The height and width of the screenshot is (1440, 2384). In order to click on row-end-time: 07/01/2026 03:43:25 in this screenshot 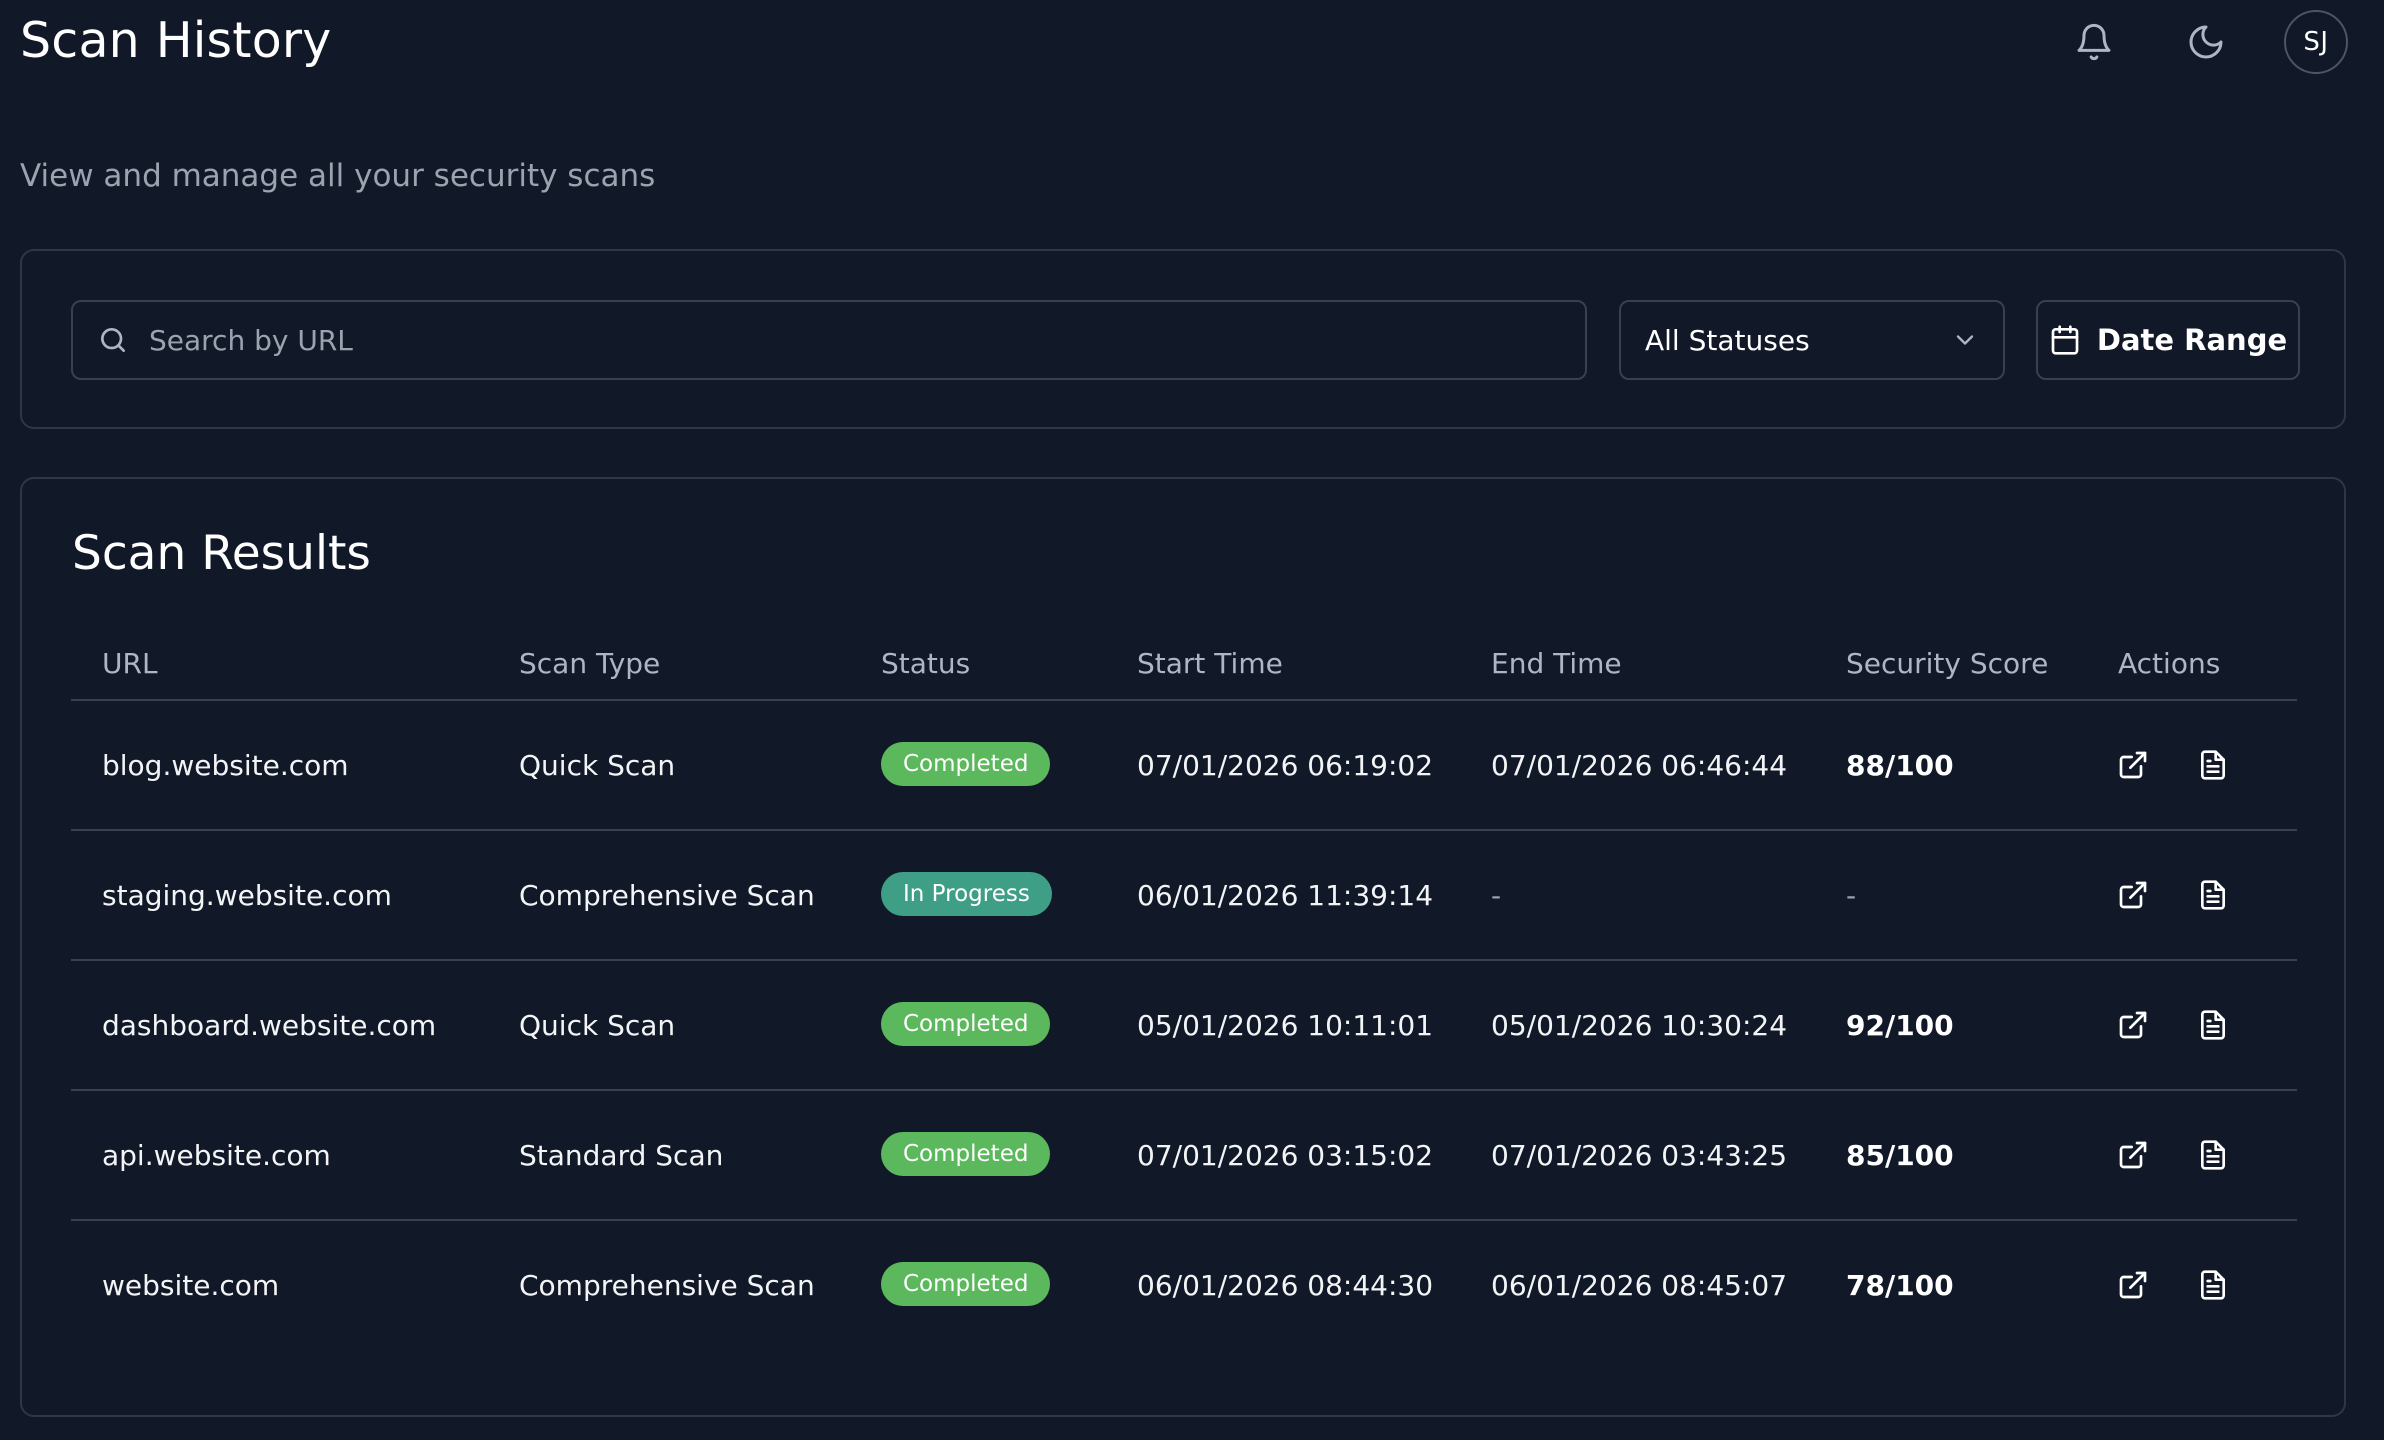, I will do `click(1639, 1155)`.